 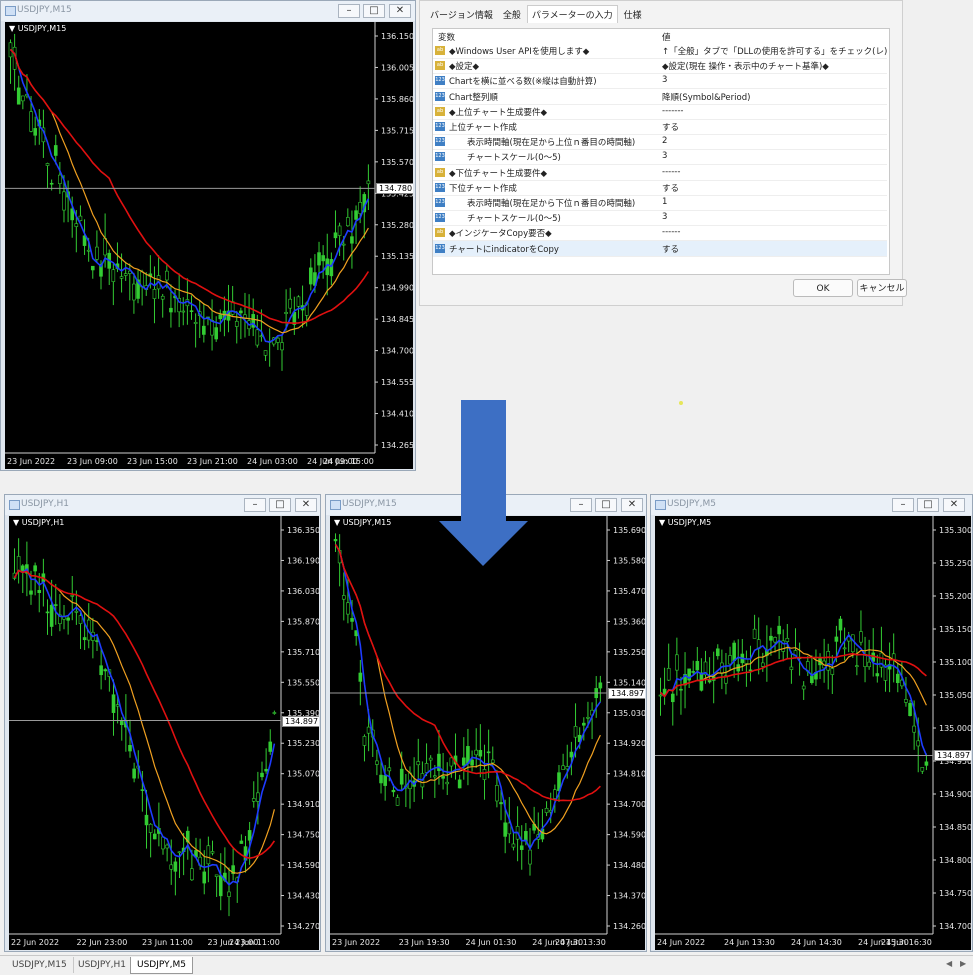 What do you see at coordinates (661, 389) in the screenshot?
I see `desktop-background` at bounding box center [661, 389].